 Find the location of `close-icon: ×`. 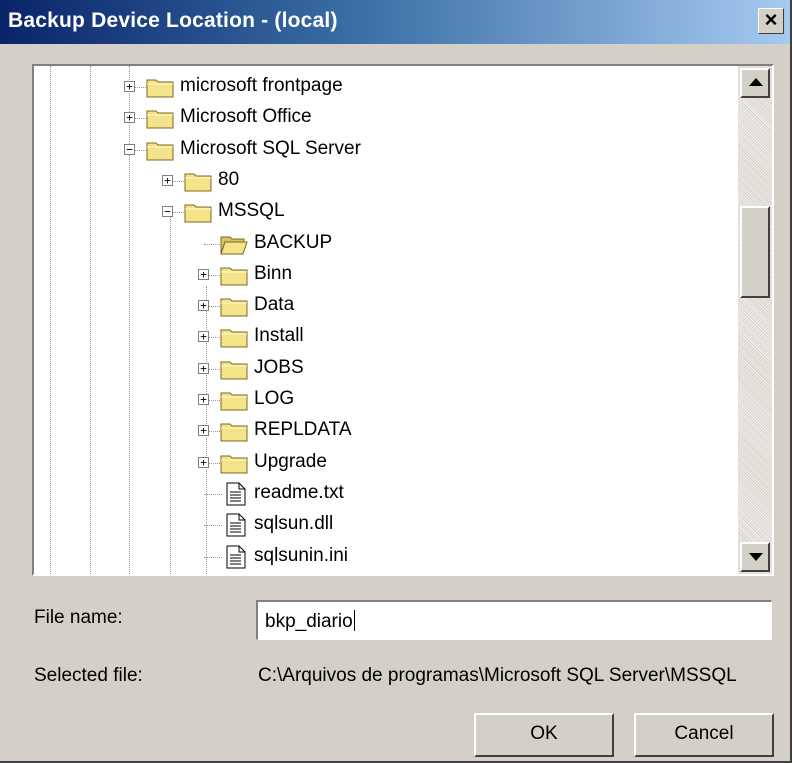

close-icon: × is located at coordinates (771, 19).